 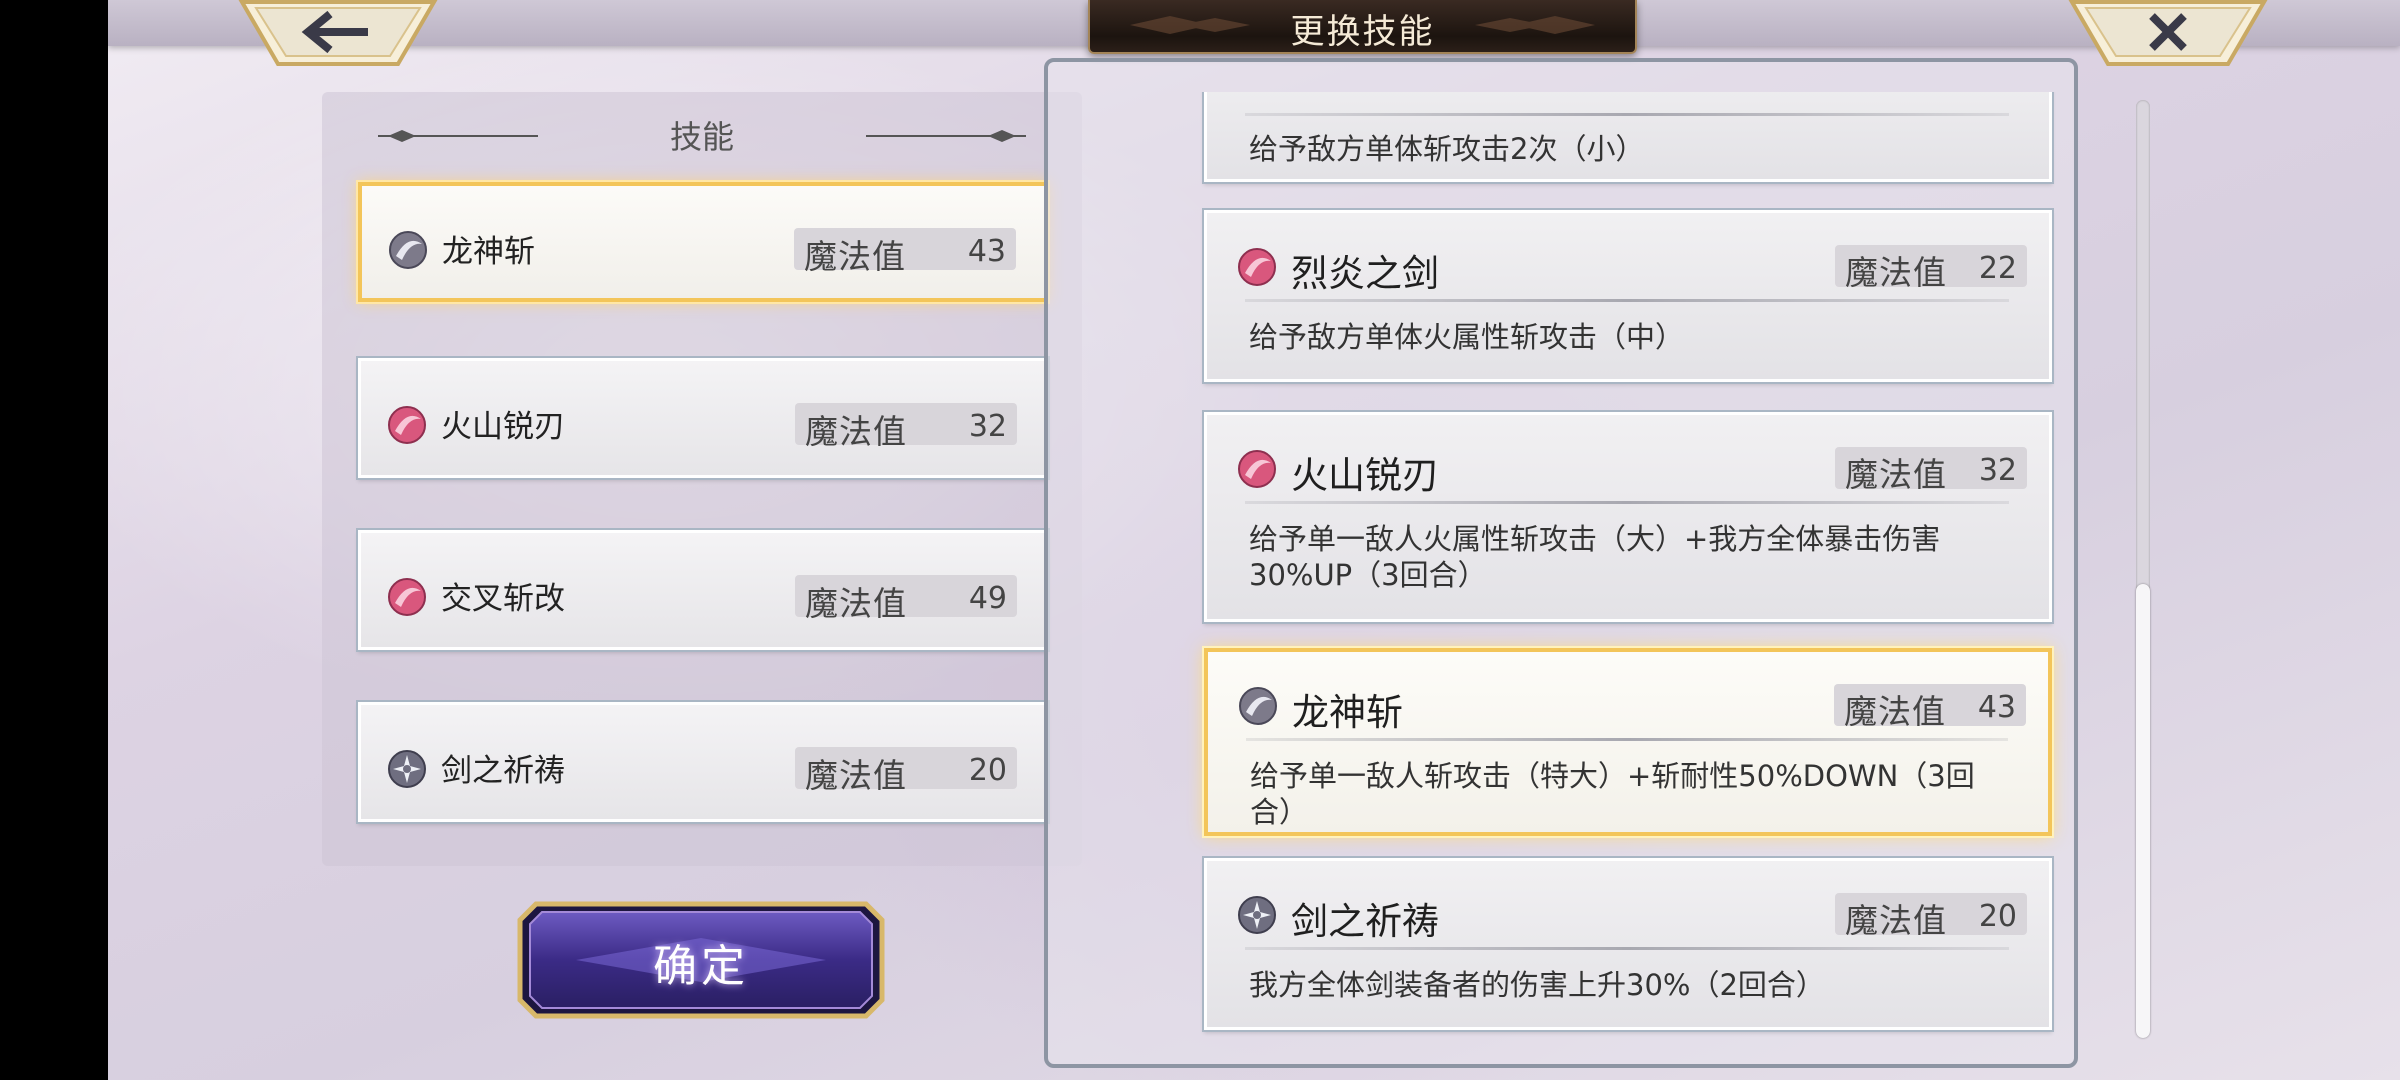 What do you see at coordinates (1595, 557) in the screenshot?
I see `skill-description: 给予单一敌人火属性斩攻击（大）+我方全体暴击伤害30%UP（3回合）` at bounding box center [1595, 557].